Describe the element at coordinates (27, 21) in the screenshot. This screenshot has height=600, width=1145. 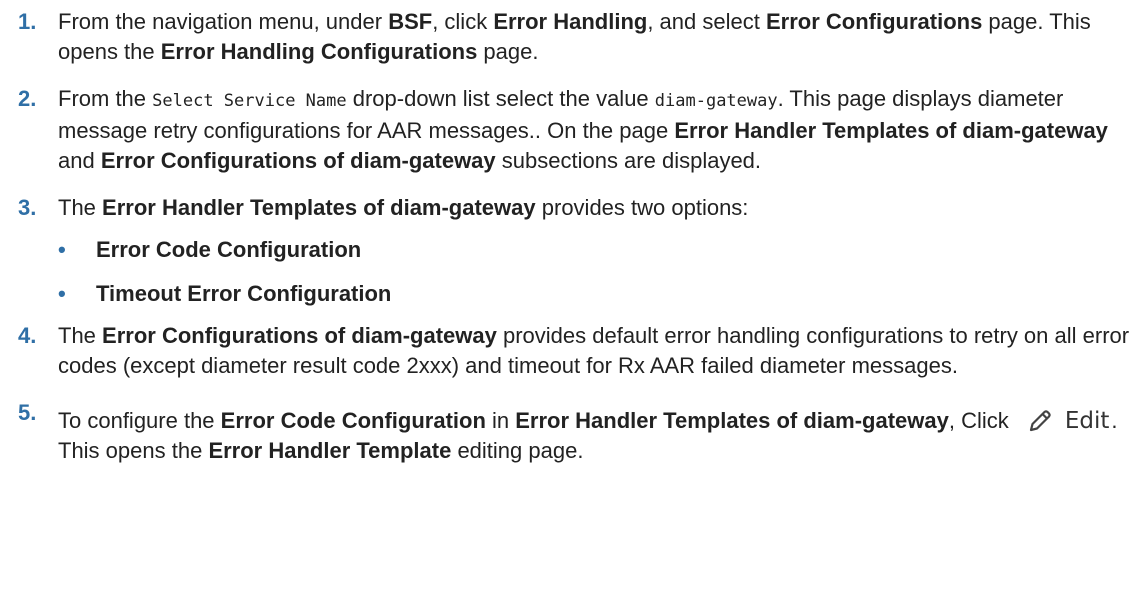
I see `step-number: 1.` at that location.